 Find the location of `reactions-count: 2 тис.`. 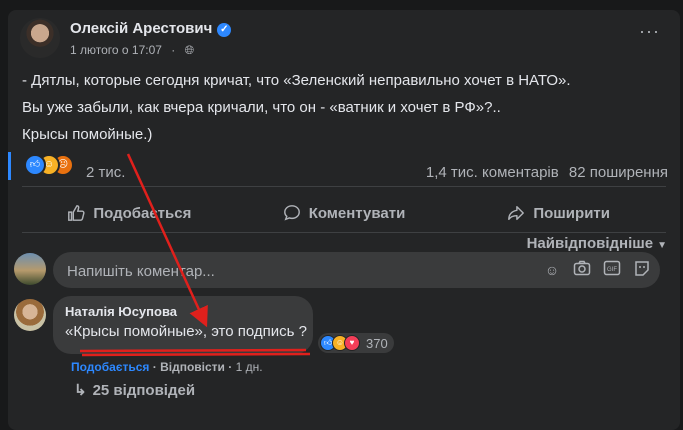

reactions-count: 2 тис. is located at coordinates (105, 172).